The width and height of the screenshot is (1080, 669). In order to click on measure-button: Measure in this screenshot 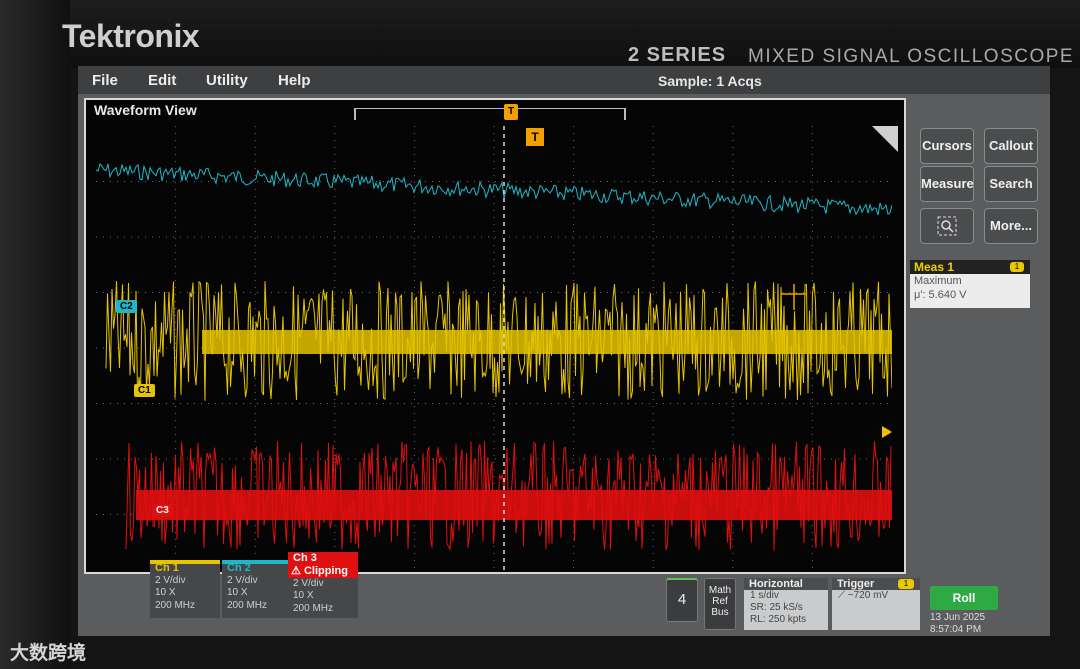, I will do `click(947, 184)`.